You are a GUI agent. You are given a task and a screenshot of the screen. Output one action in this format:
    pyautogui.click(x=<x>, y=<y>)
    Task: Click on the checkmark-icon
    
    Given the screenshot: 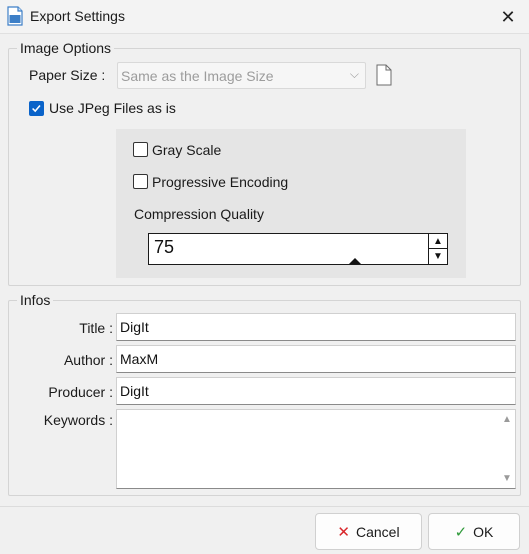 What is the action you would take?
    pyautogui.click(x=36, y=108)
    